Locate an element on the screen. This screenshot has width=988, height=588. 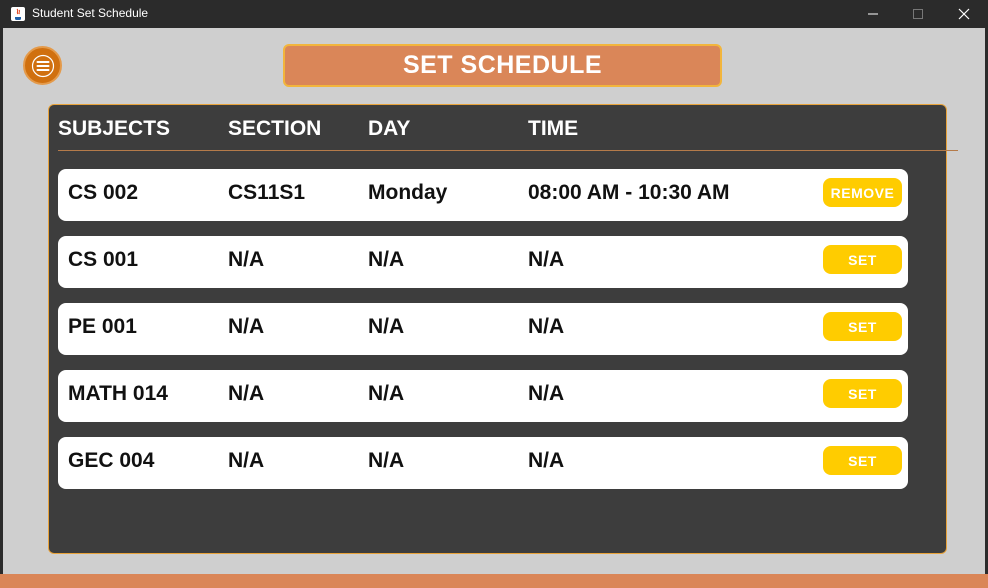
column-header-time: TIME is located at coordinates (553, 128).